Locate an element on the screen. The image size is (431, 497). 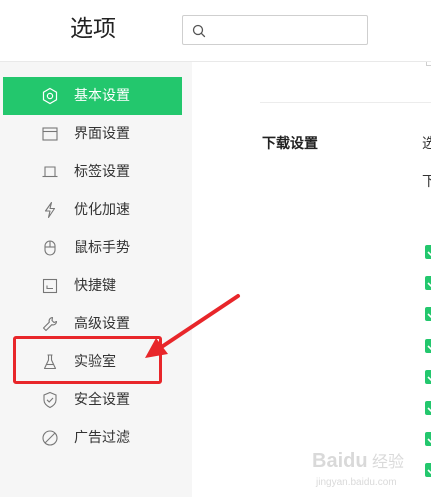
svg-text: jingyan.baidu.com is located at coordinates (356, 482).